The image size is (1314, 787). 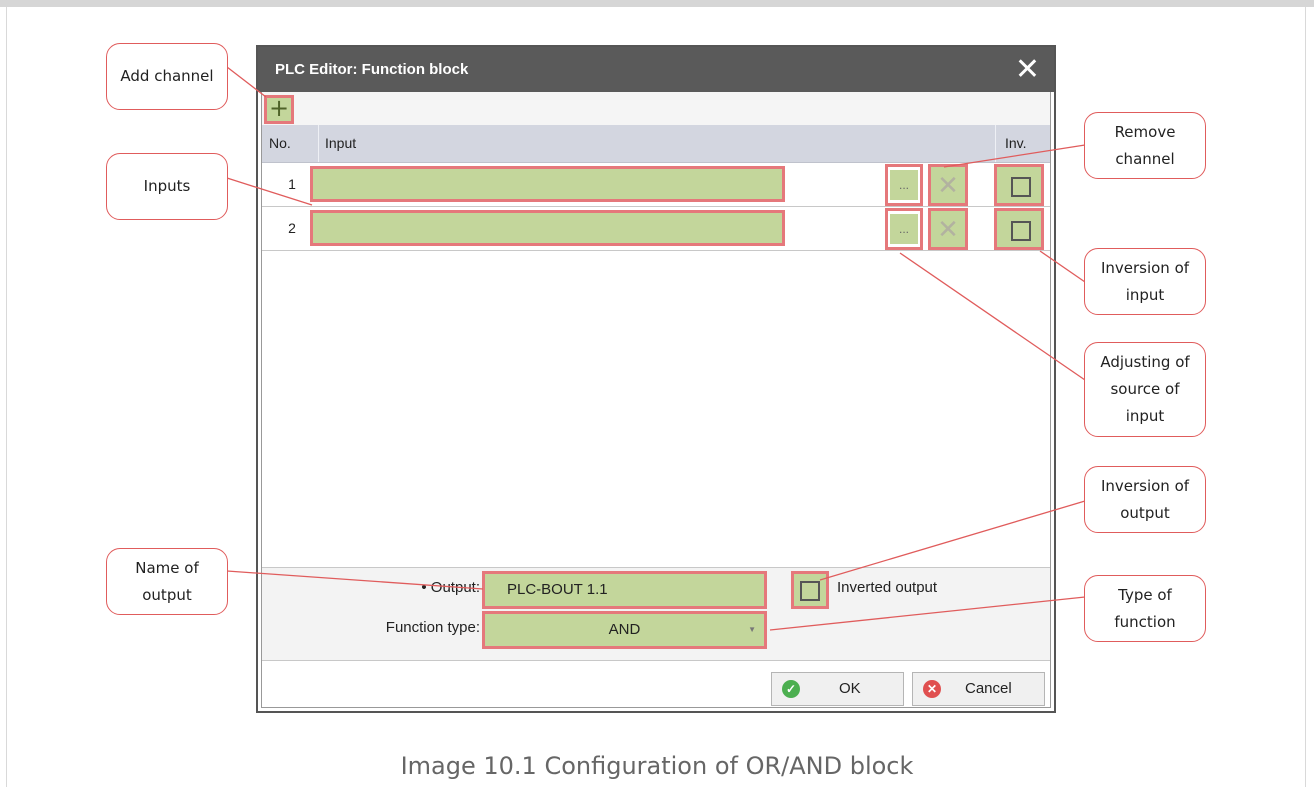 I want to click on cancel-label: Cancel, so click(x=988, y=688).